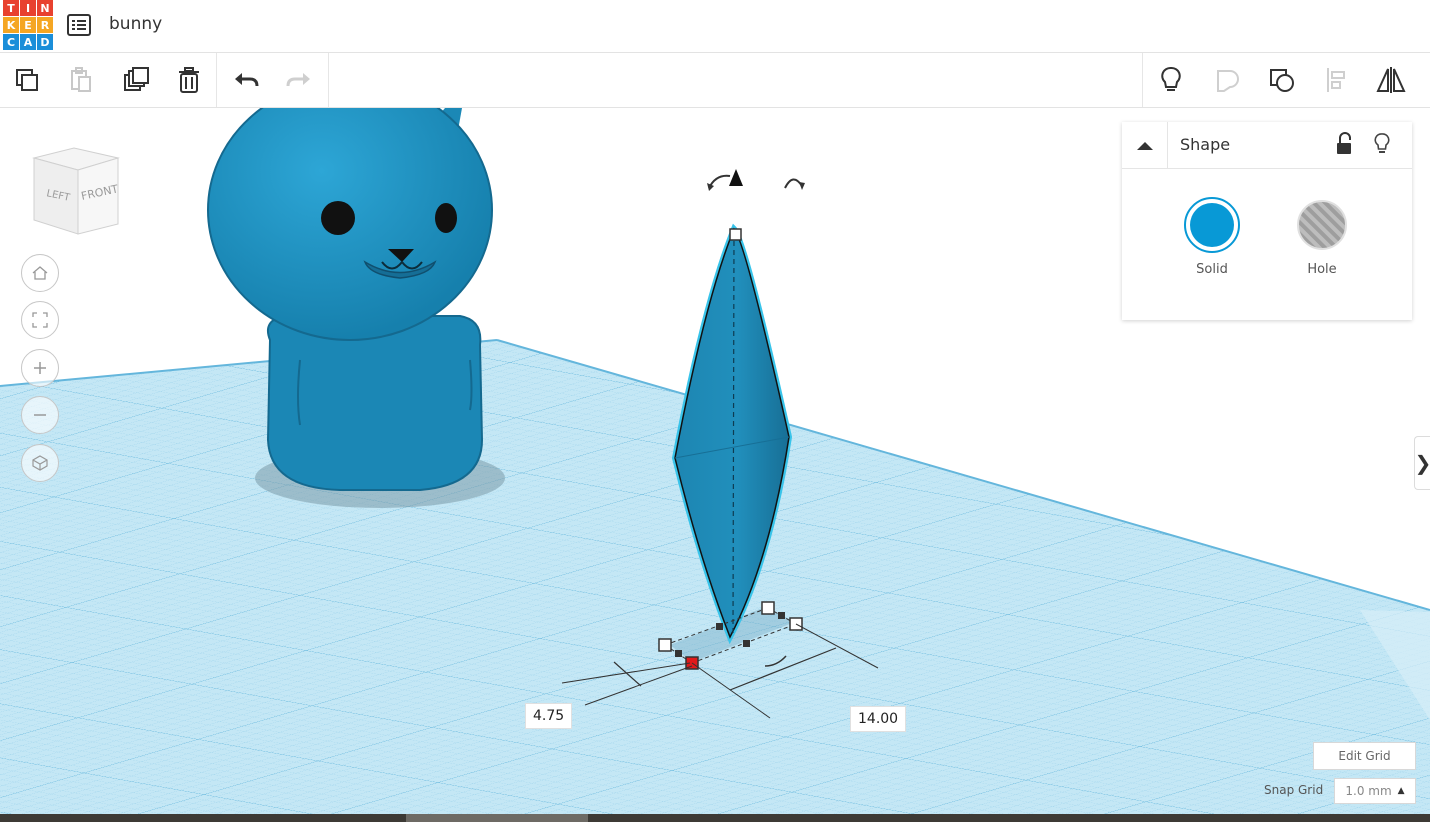 This screenshot has width=1430, height=822. Describe the element at coordinates (45, 25) in the screenshot. I see `logo-letter: R` at that location.